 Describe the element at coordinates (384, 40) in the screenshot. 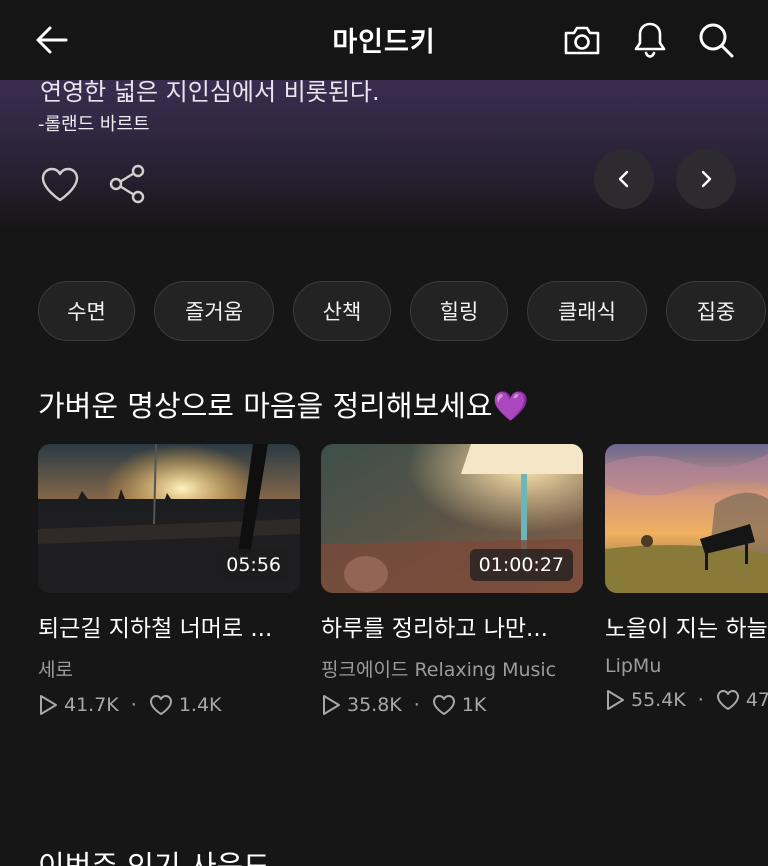

I see `top-app-bar: 마인드키` at that location.